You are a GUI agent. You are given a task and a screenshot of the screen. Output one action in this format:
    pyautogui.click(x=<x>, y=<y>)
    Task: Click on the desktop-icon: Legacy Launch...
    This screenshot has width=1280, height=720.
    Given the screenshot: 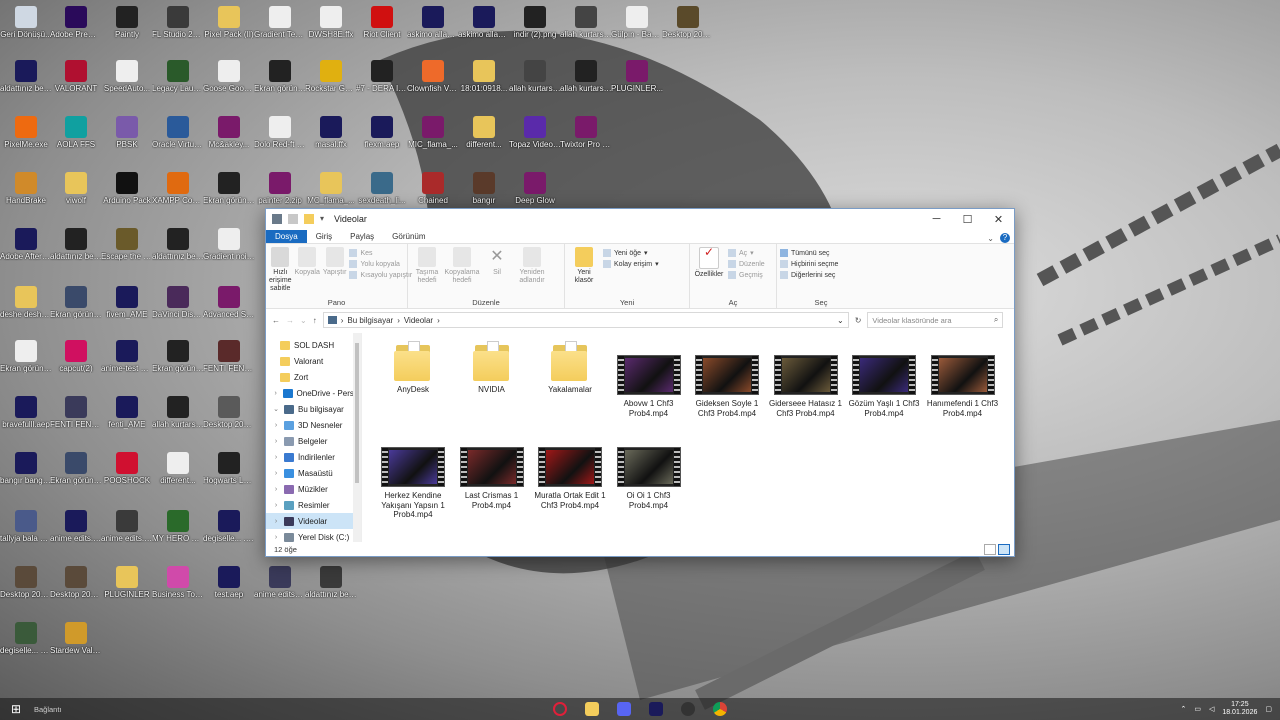 What is the action you would take?
    pyautogui.click(x=178, y=76)
    